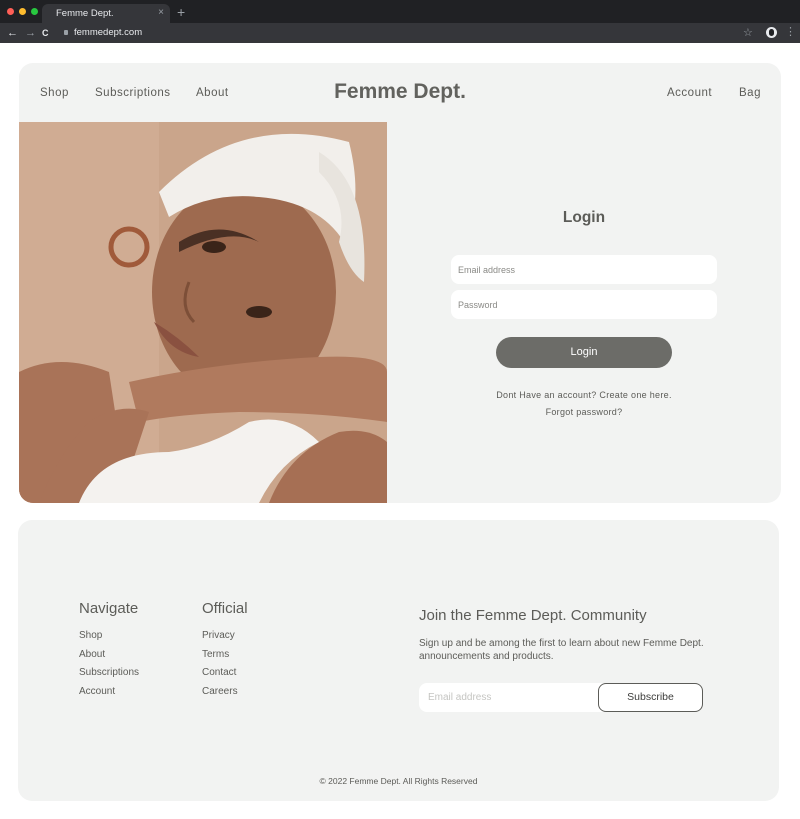  I want to click on footer-link-subscriptions: Subscriptions, so click(109, 672).